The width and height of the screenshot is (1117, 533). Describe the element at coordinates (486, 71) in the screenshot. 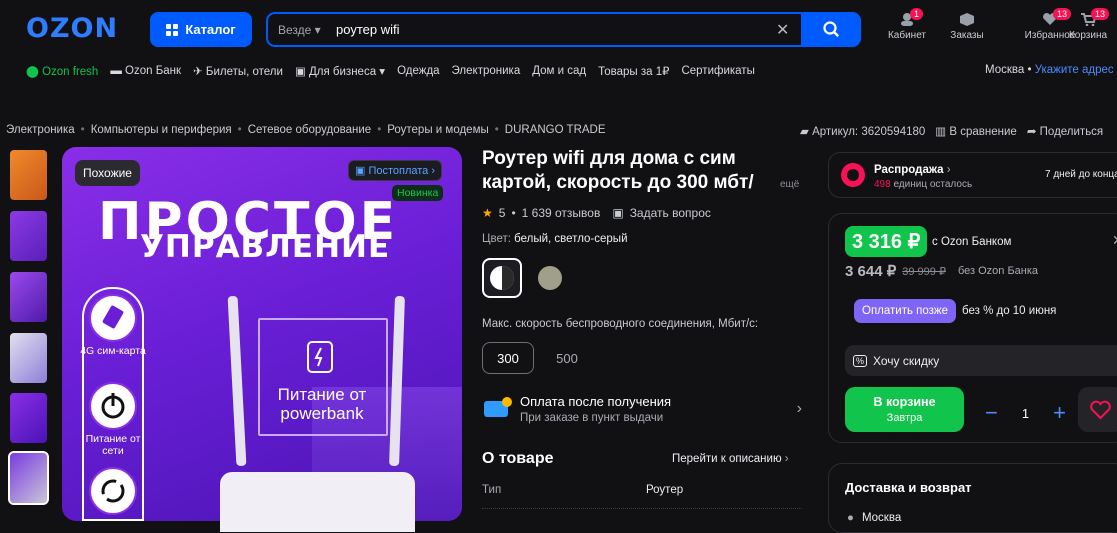

I see `nav-item-electronics: Электроника` at that location.